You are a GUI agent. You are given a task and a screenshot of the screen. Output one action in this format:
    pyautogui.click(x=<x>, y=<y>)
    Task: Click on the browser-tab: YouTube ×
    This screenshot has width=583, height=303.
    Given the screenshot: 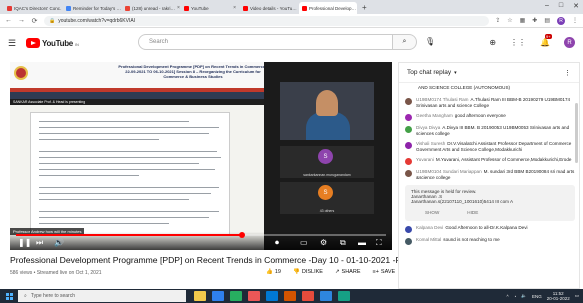 What is the action you would take?
    pyautogui.click(x=210, y=8)
    